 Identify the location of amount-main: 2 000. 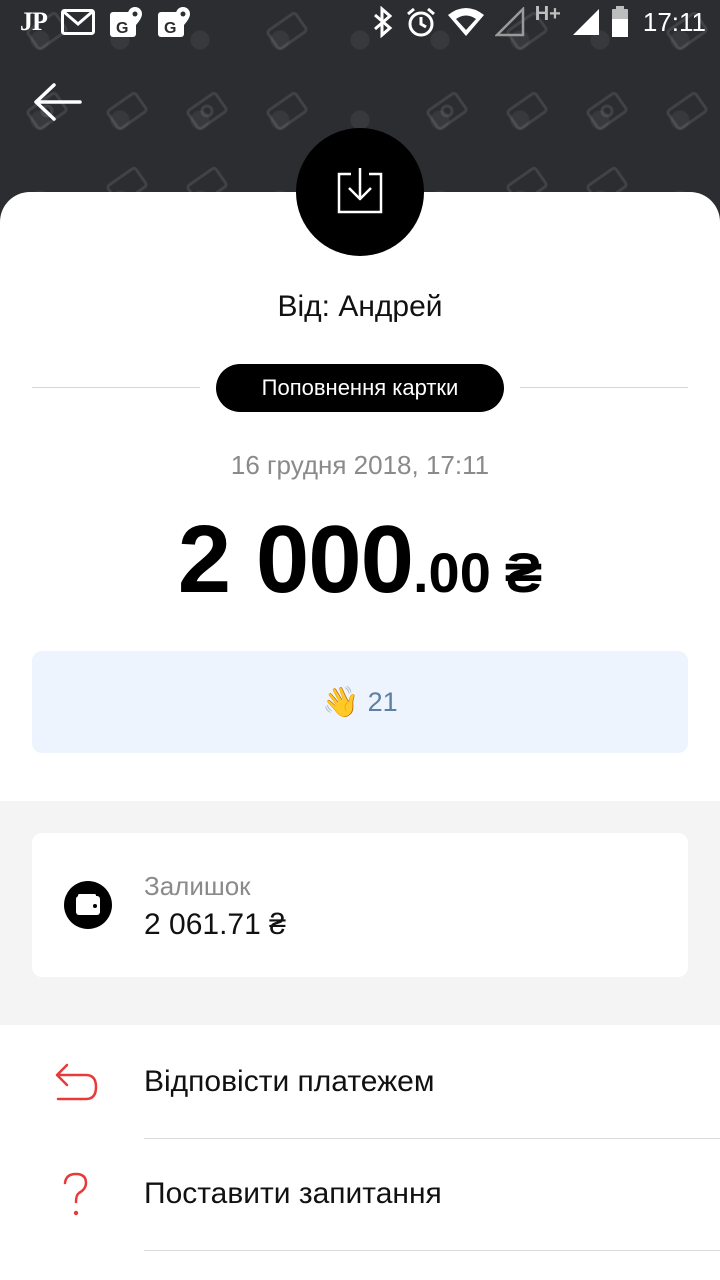
(295, 559).